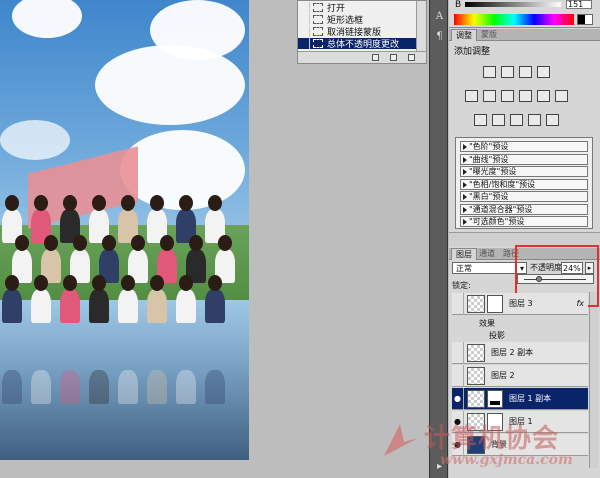  Describe the element at coordinates (499, 444) in the screenshot. I see `layer-name: 背景` at that location.